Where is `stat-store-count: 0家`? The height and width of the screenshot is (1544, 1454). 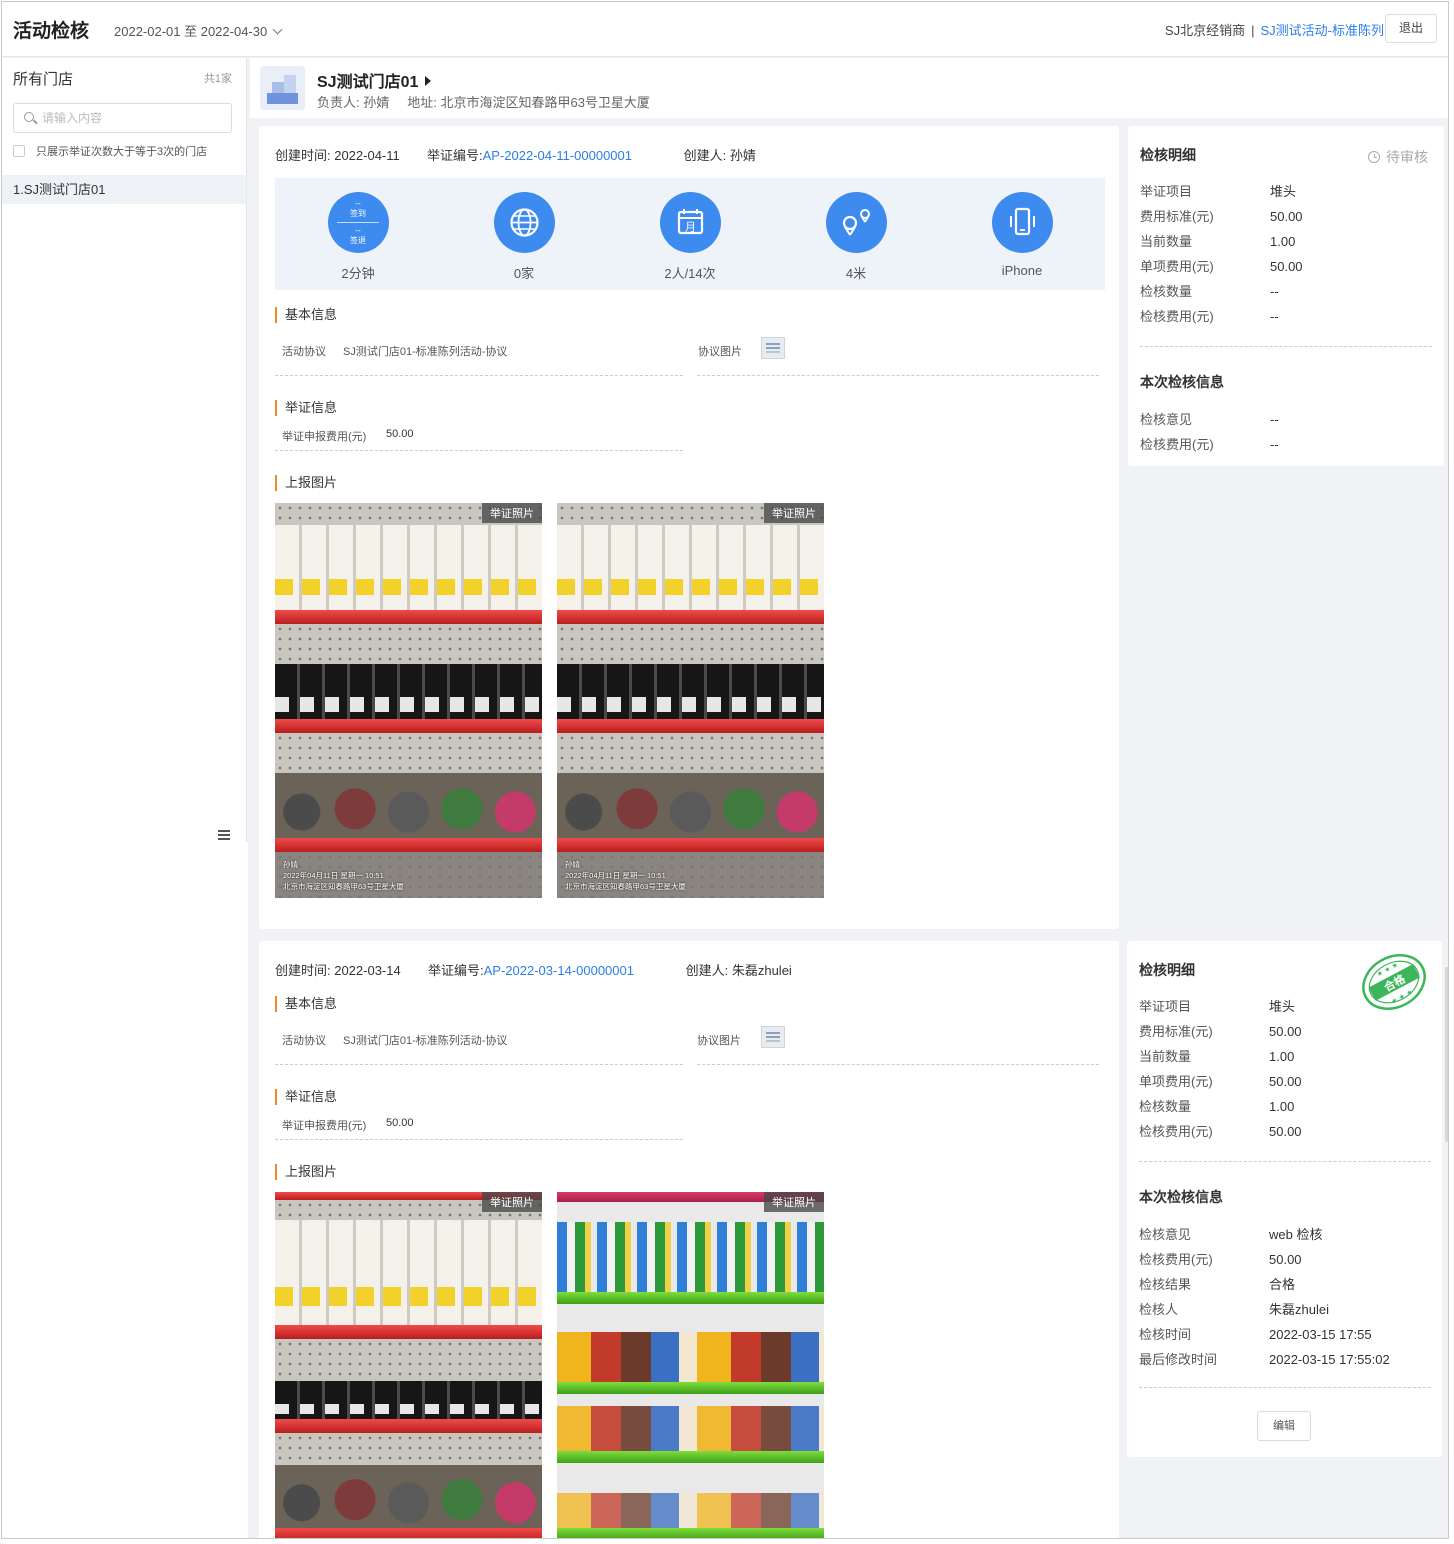
stat-store-count: 0家 is located at coordinates (524, 273).